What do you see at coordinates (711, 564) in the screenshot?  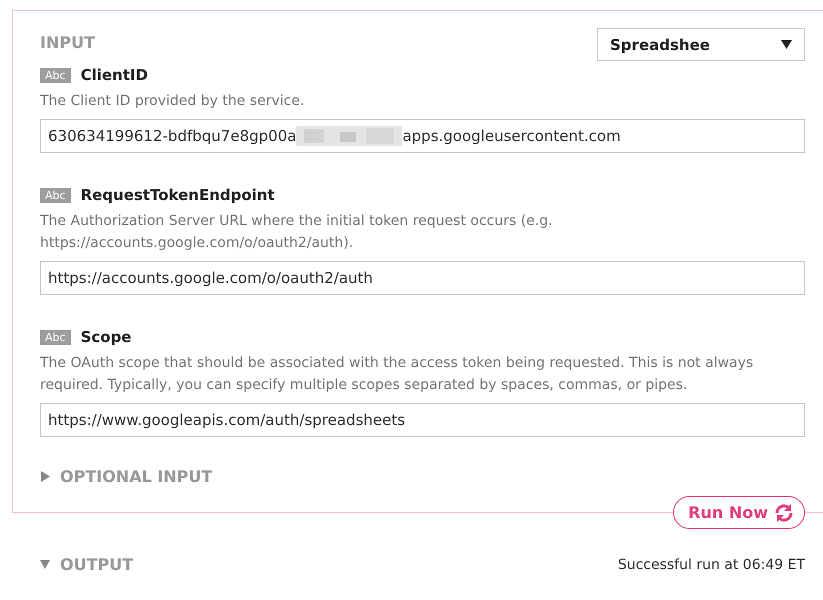 I see `run-status: Successful run at 06:49 ET` at bounding box center [711, 564].